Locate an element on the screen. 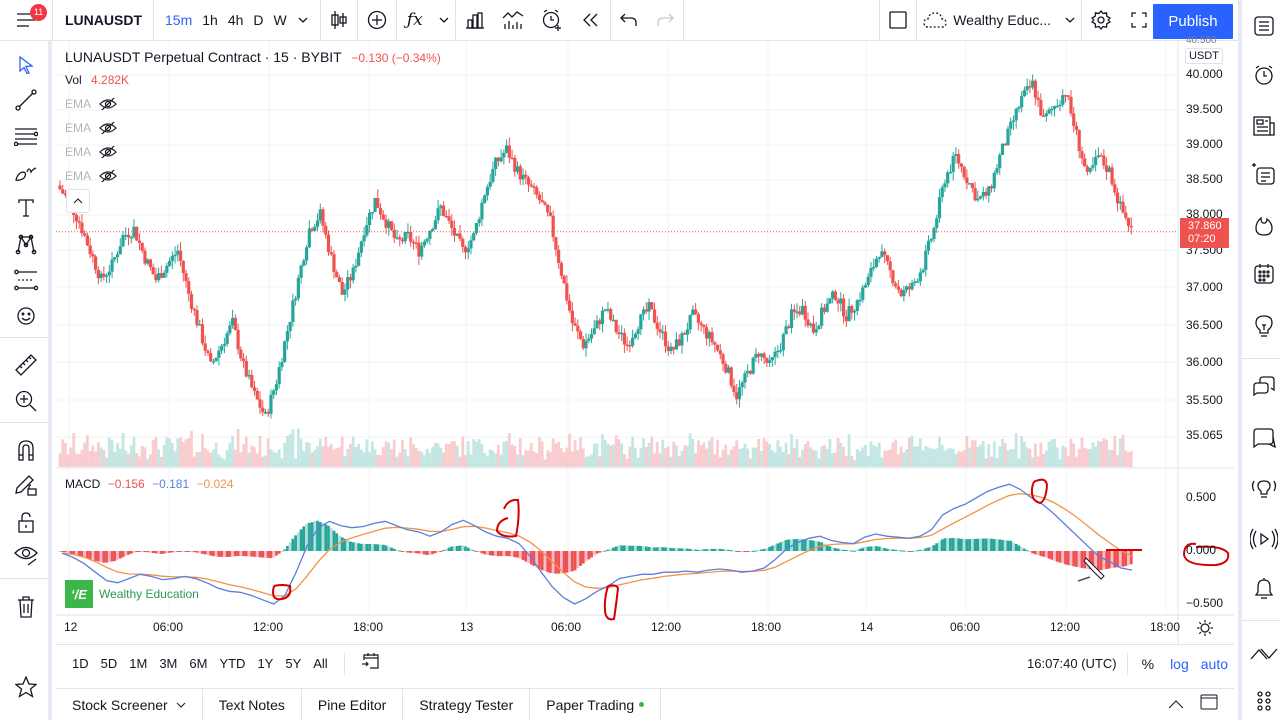  indicators-button: ƒx is located at coordinates (415, 20).